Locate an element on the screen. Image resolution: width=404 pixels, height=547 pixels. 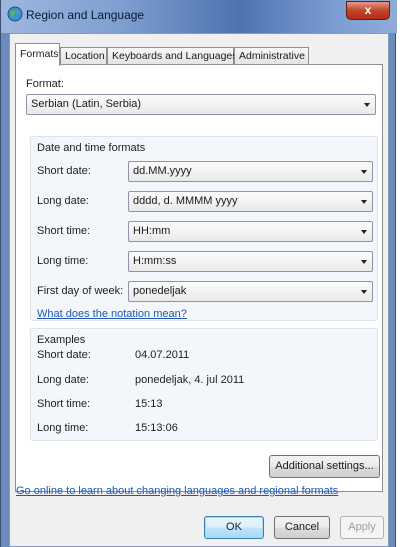
long-time-dropdown: H:mm:ss is located at coordinates (250, 261).